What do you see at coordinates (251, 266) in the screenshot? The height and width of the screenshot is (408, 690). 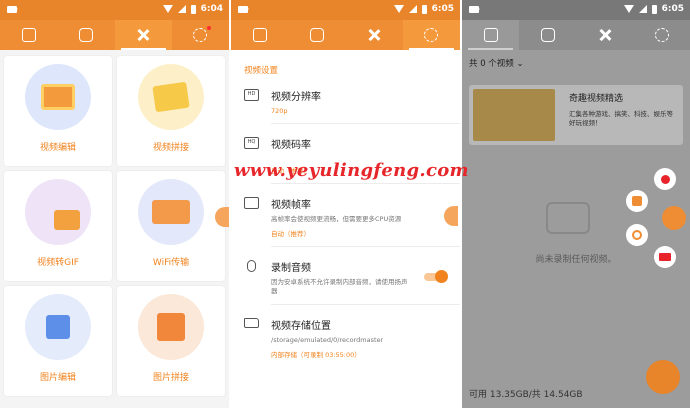 I see `microphone-icon` at bounding box center [251, 266].